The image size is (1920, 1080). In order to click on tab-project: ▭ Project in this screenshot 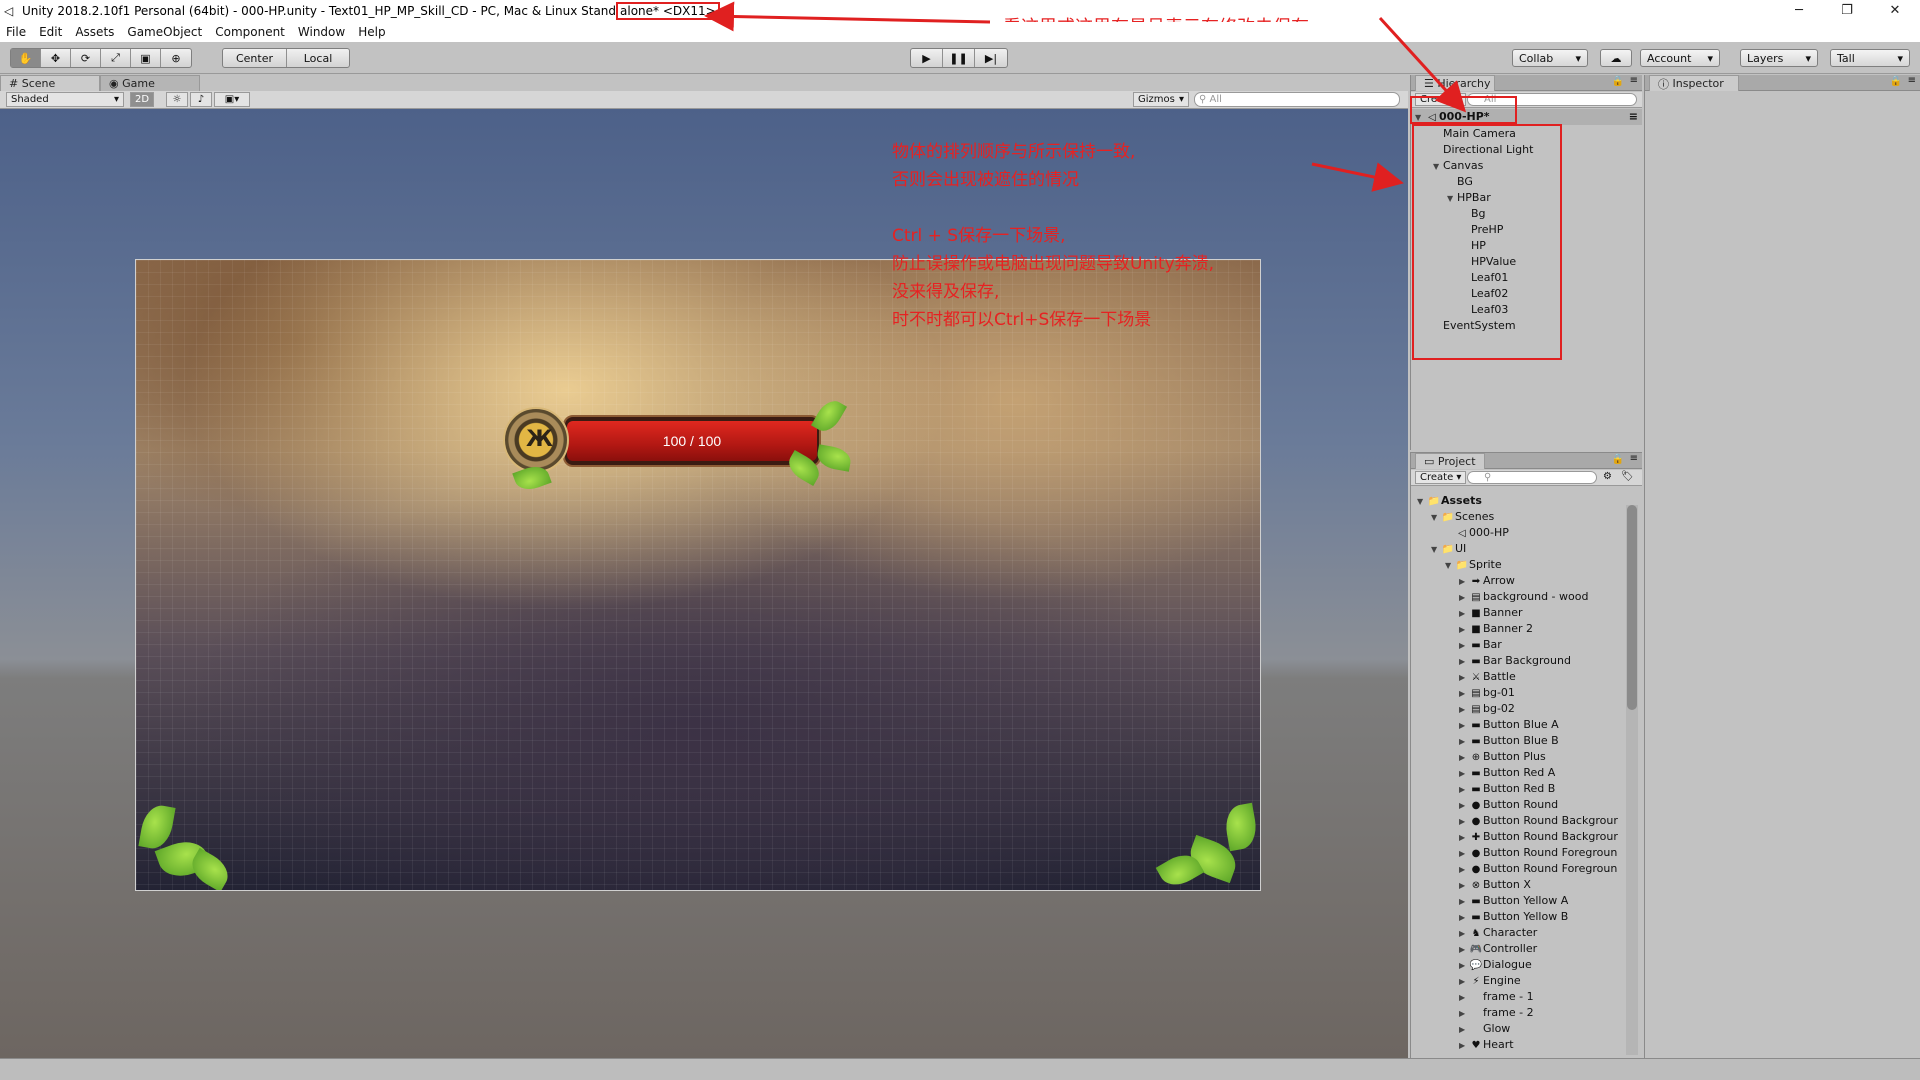, I will do `click(1450, 461)`.